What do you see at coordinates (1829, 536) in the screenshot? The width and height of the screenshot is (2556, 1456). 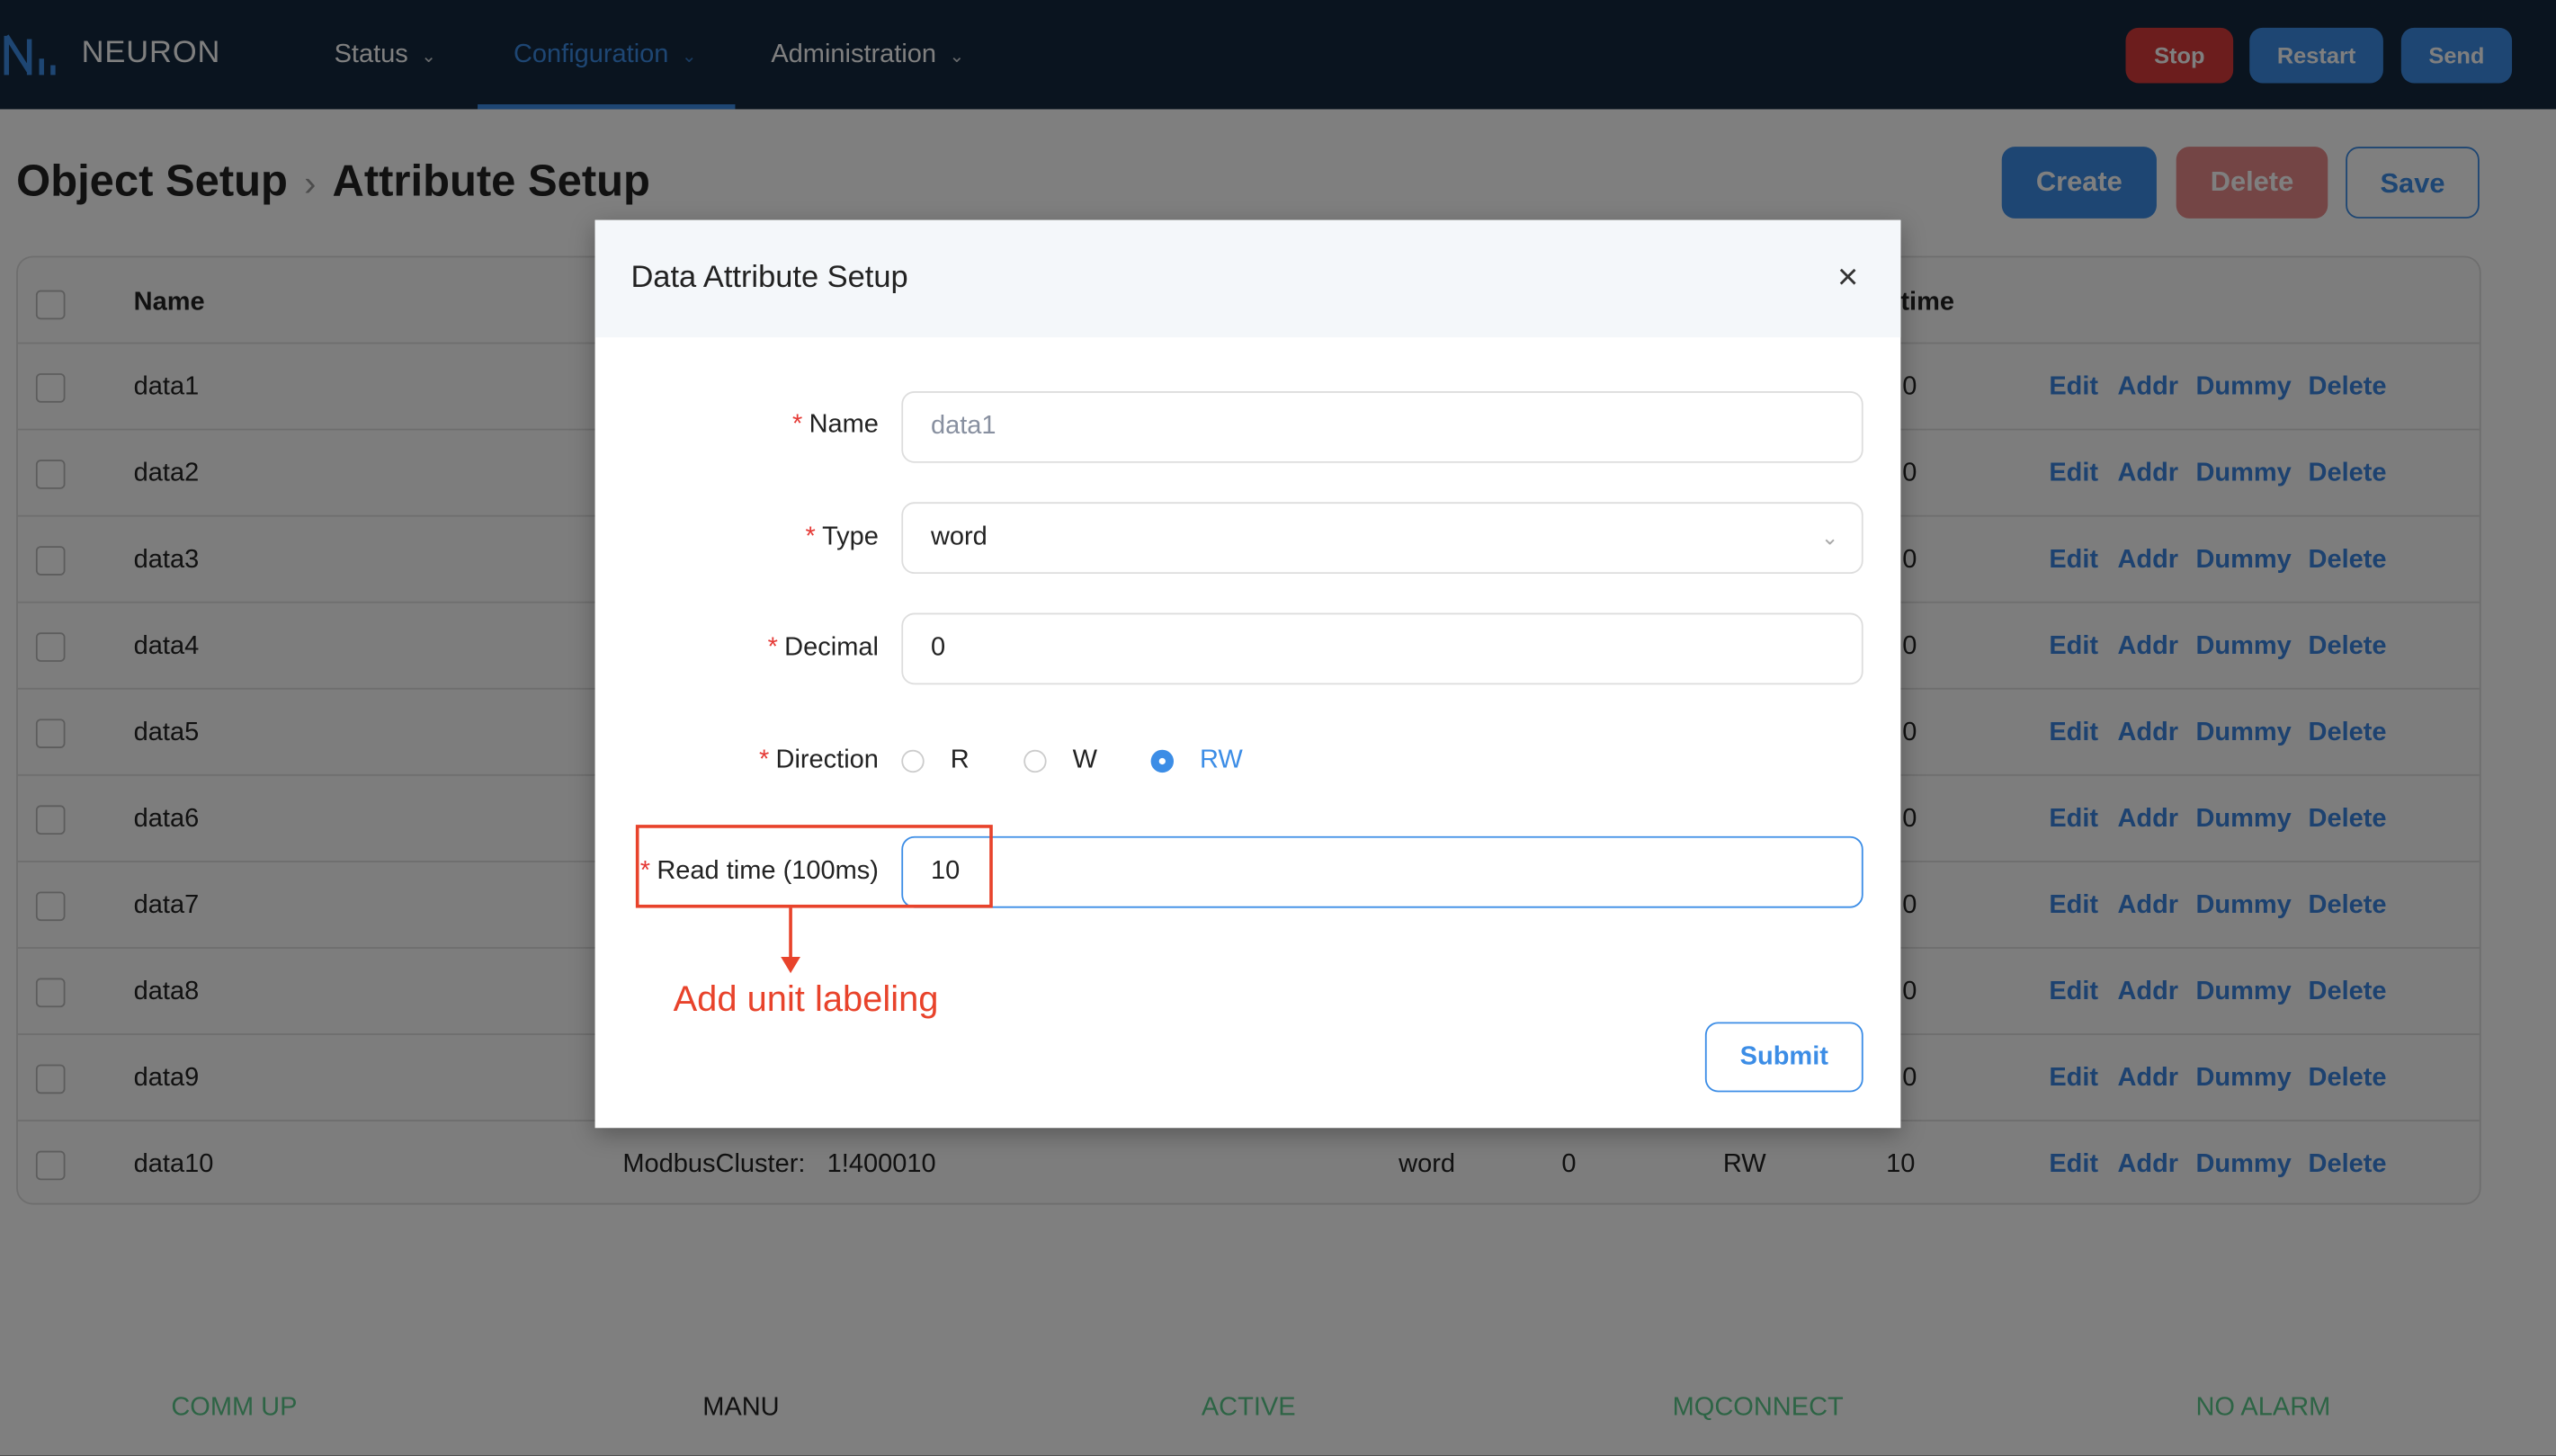 I see `chevron-down-icon: ⌄` at bounding box center [1829, 536].